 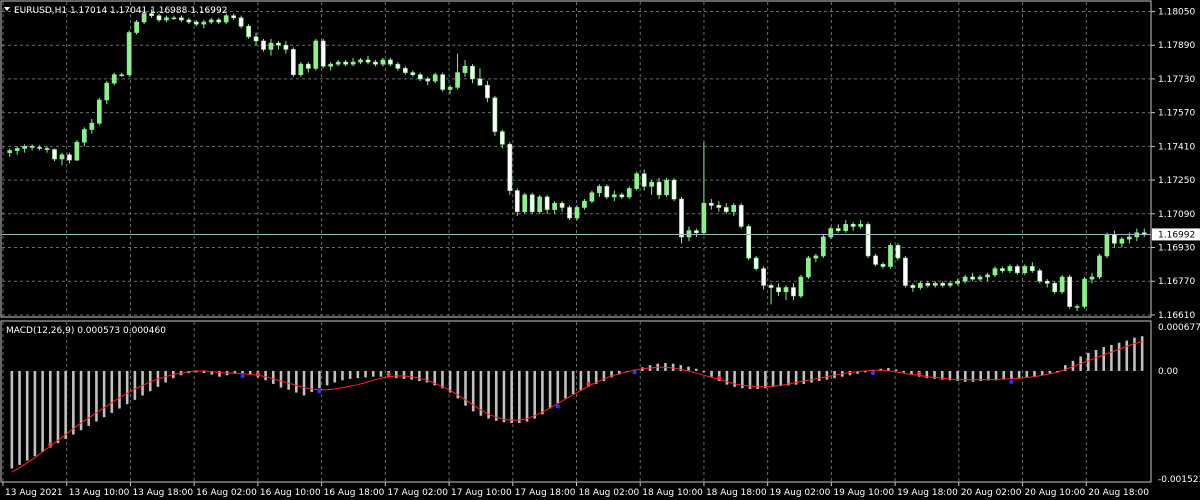 I want to click on price-tick-label: 1.17570, so click(x=1176, y=114).